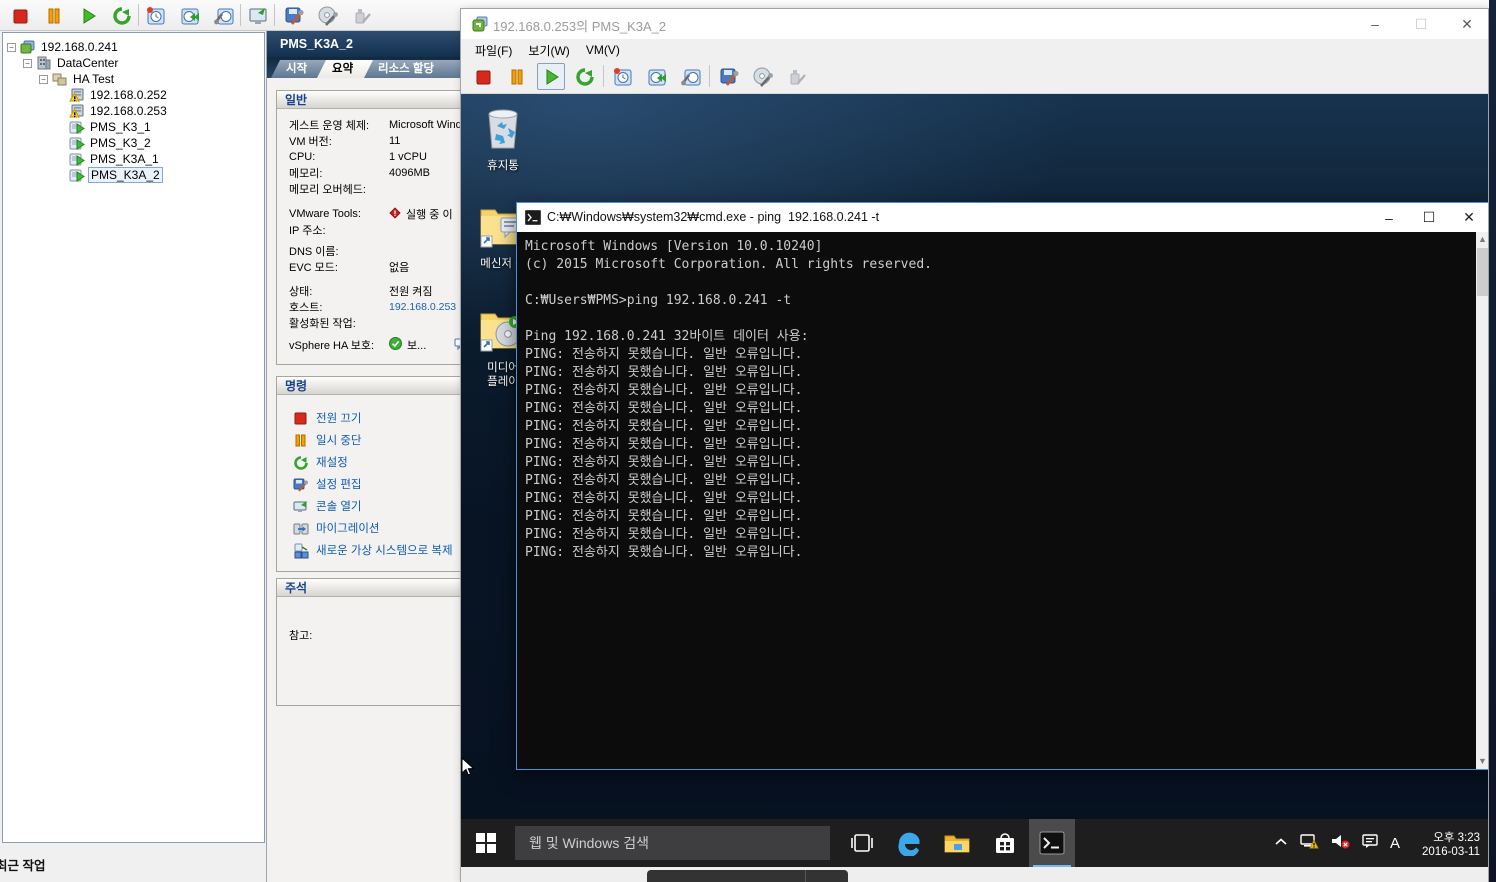 This screenshot has width=1496, height=882. I want to click on tree-item-label: PMS_K3A_1, so click(124, 159).